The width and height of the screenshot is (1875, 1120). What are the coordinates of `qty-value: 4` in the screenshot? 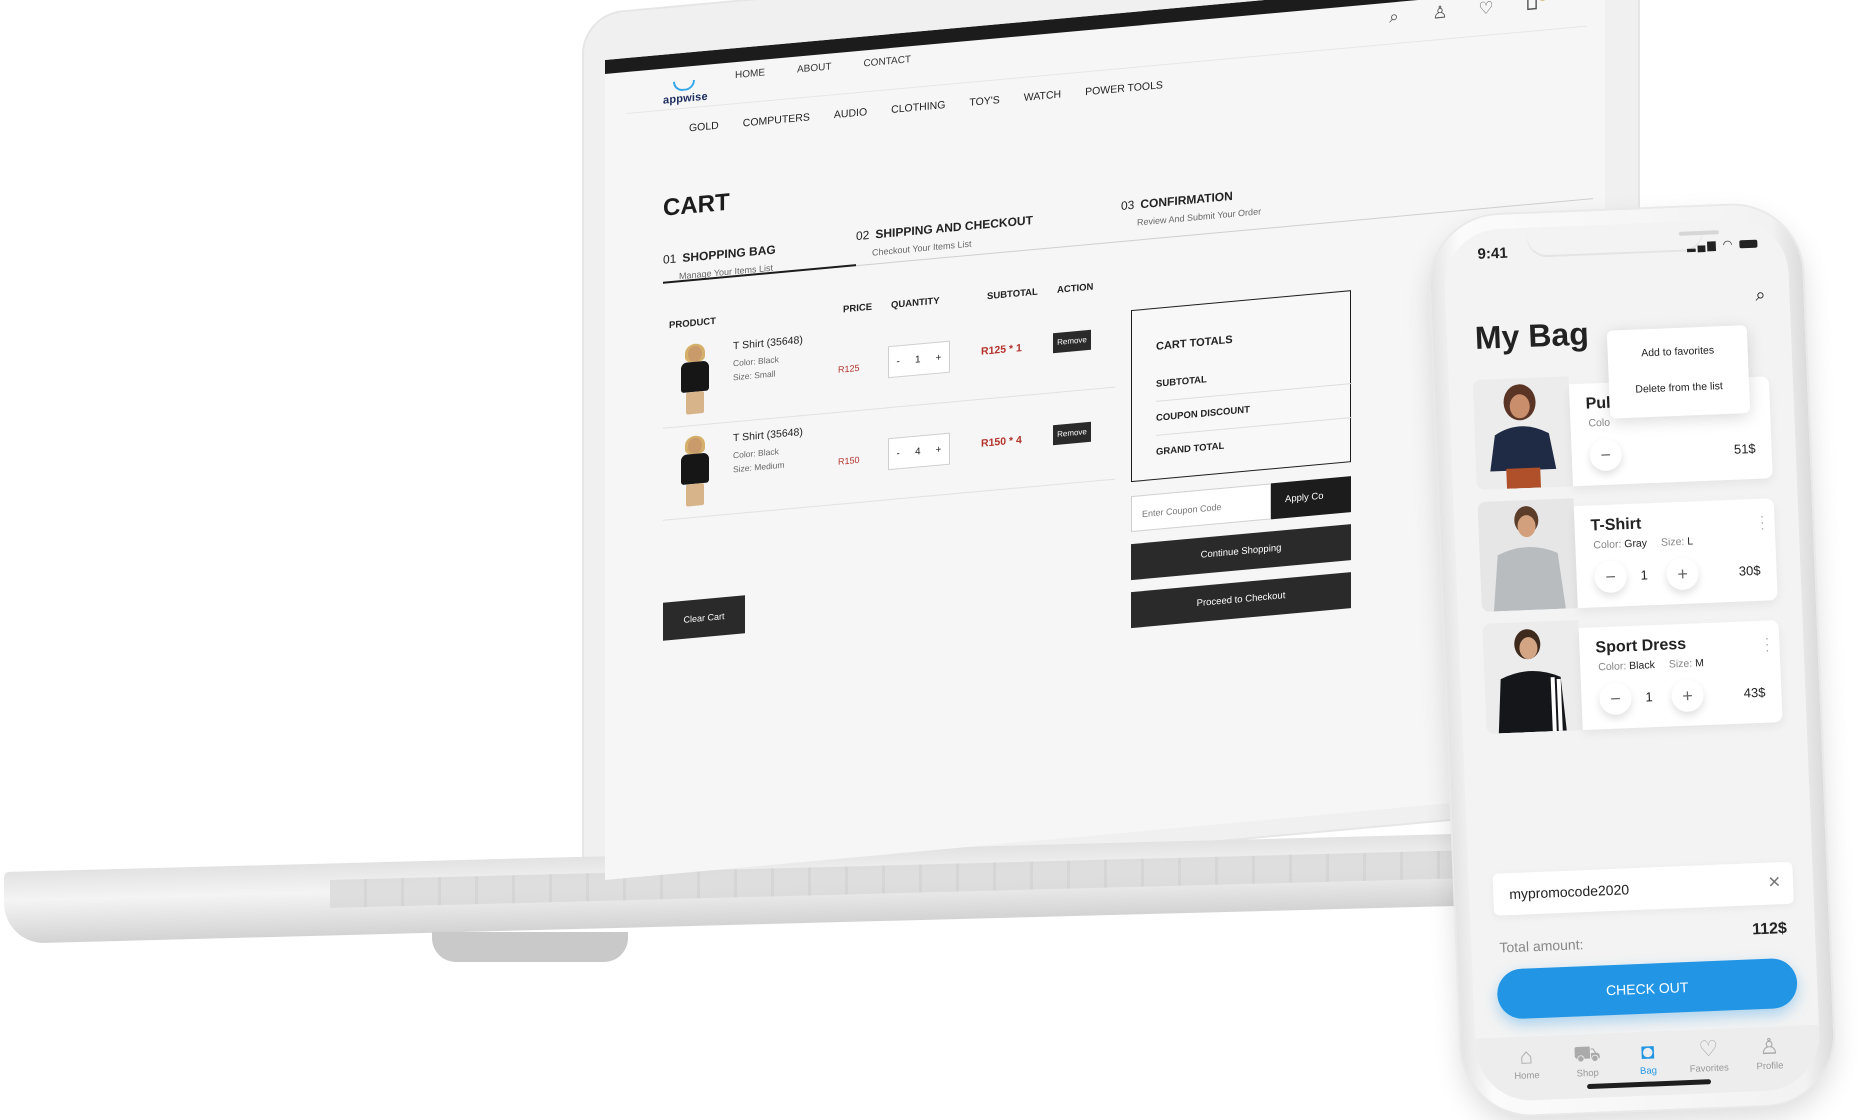 It's located at (918, 452).